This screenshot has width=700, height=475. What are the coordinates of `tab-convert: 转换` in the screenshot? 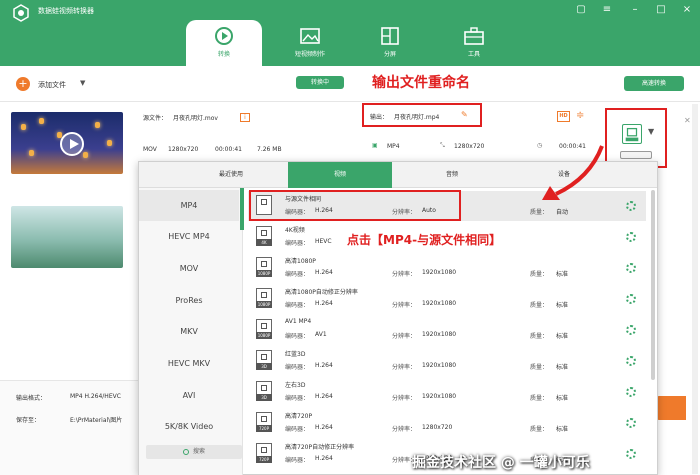 It's located at (224, 43).